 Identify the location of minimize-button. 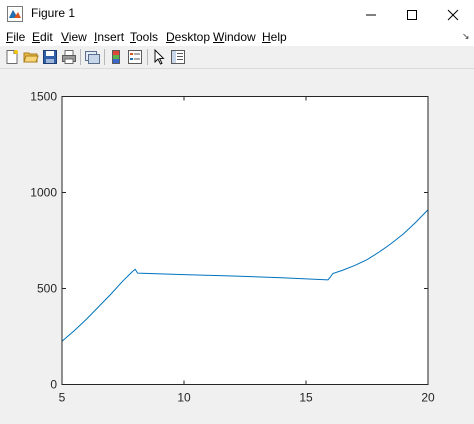
(371, 14).